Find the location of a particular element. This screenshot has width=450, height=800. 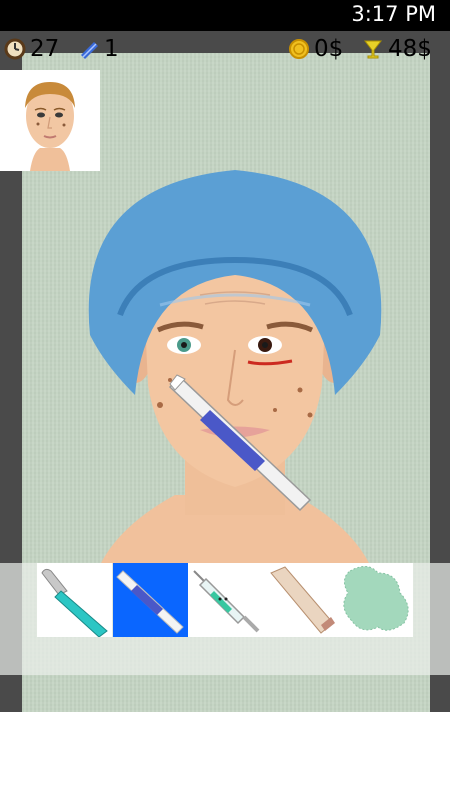

patient-goal-portrait is located at coordinates (50, 120).